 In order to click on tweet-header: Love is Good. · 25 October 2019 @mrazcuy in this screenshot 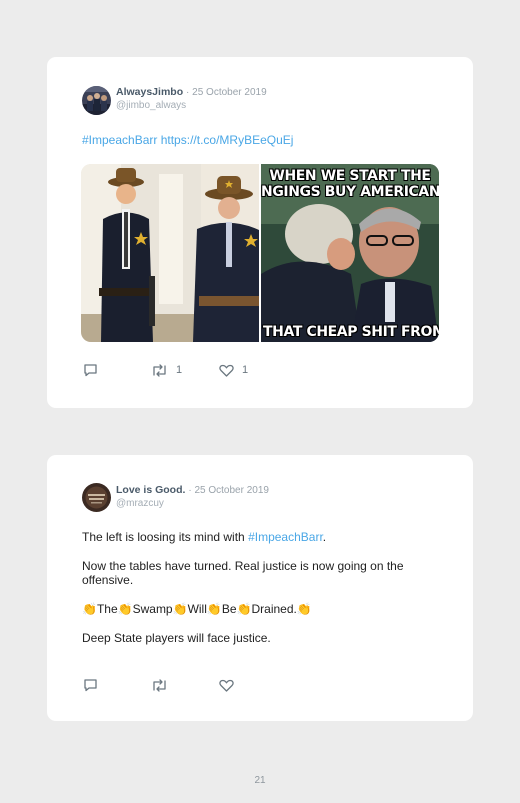, I will do `click(192, 497)`.